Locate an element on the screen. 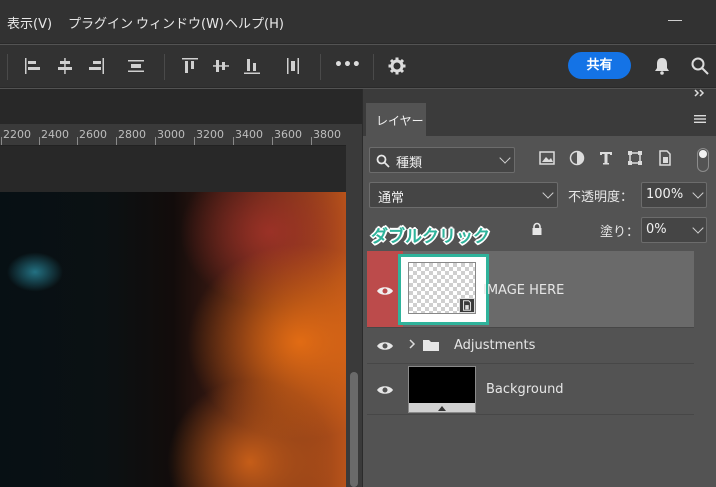  panel-dock-header is located at coordinates (539, 96).